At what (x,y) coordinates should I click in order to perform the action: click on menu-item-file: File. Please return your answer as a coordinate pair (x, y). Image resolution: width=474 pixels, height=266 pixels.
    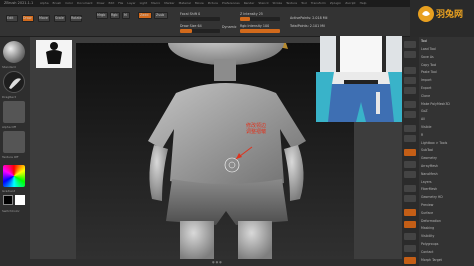
    Looking at the image, I should click on (120, 3).